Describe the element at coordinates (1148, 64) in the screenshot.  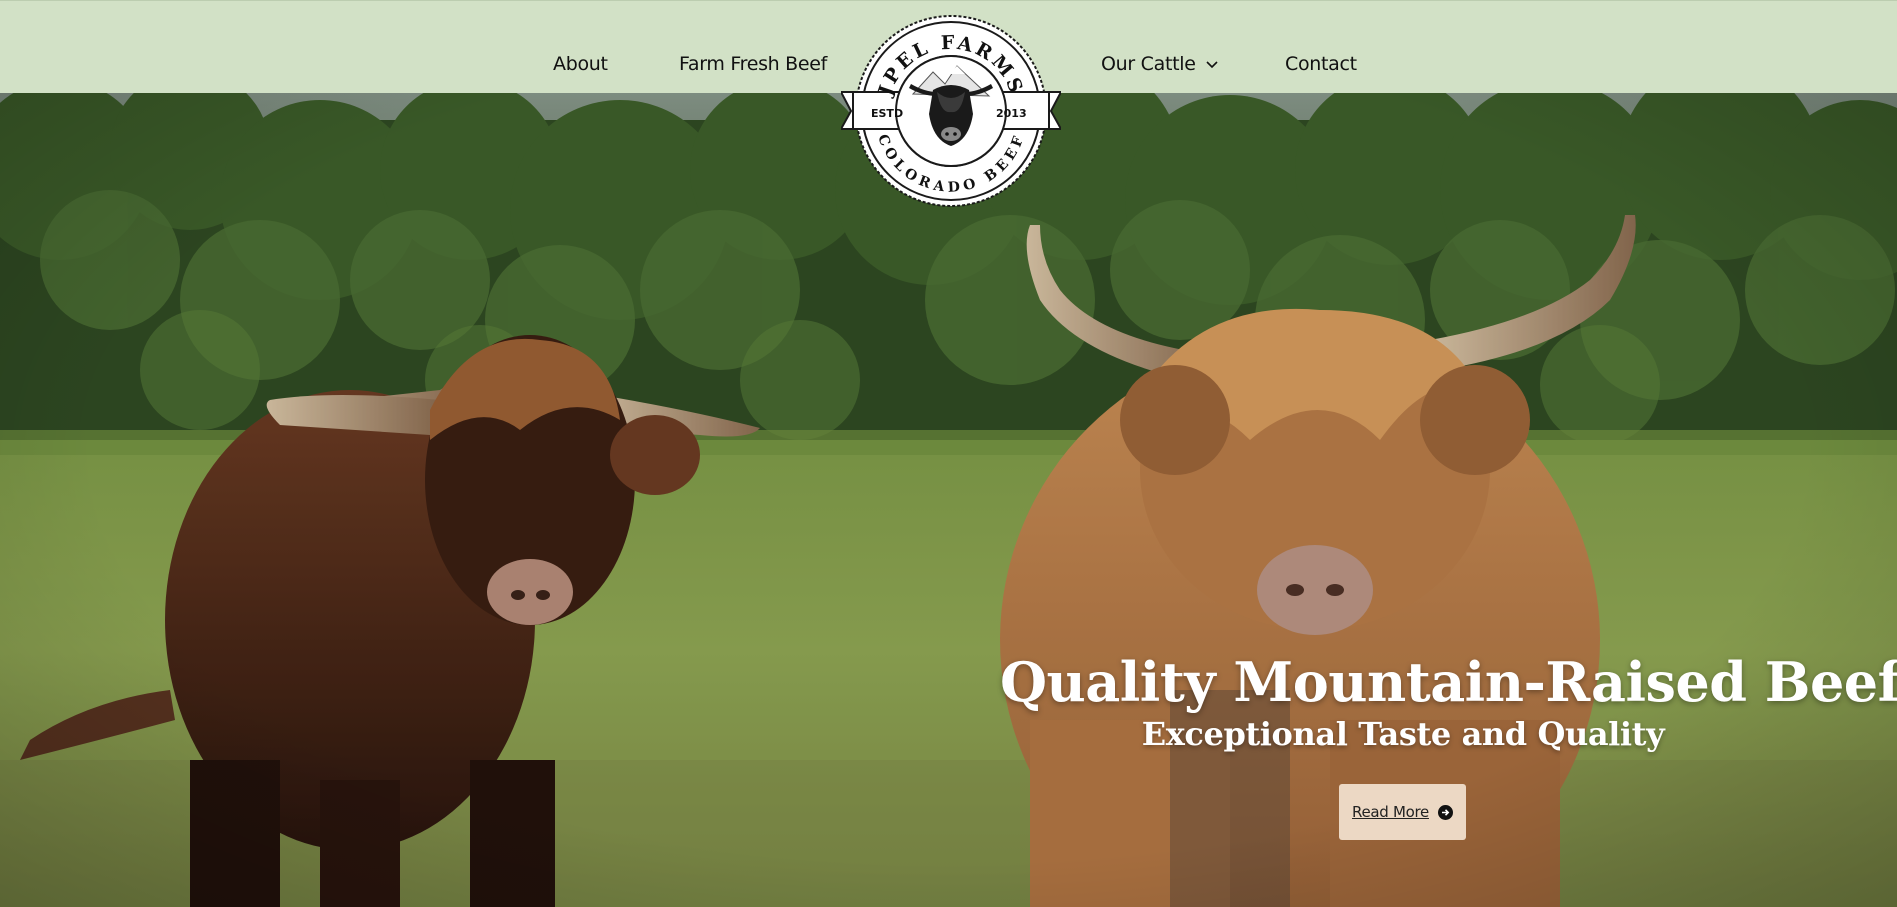
I see `nav-our-cattle-label: Our Cattle` at that location.